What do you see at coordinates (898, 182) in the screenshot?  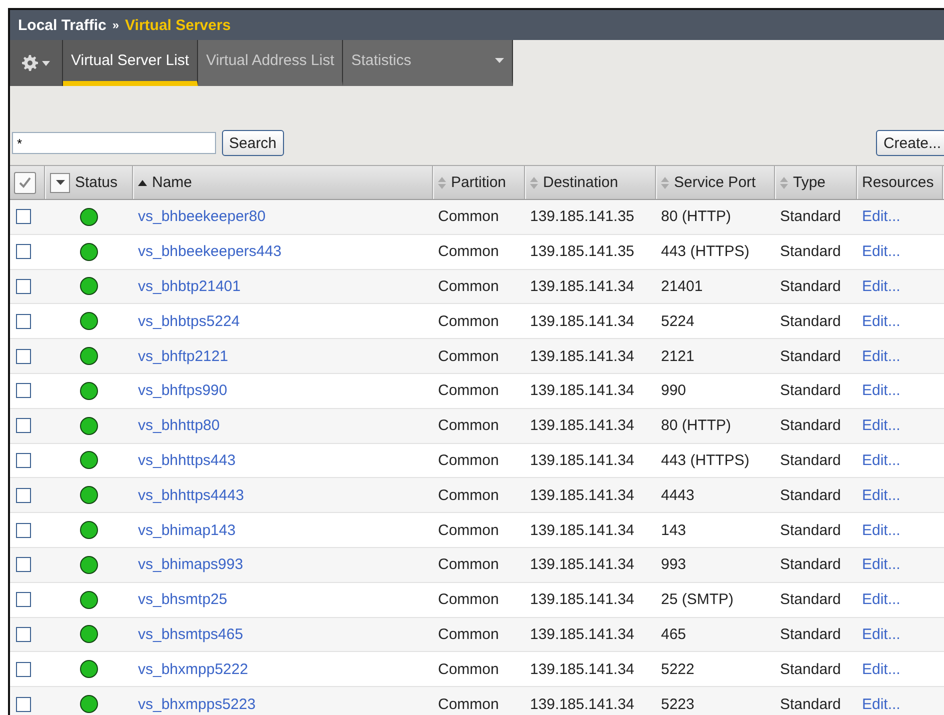 I see `column-header: Resources` at bounding box center [898, 182].